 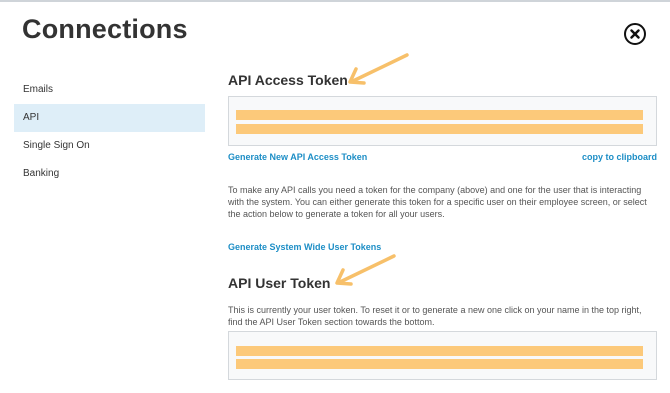 I want to click on sidebar-item-single-sign-on: Single Sign On, so click(x=109, y=146).